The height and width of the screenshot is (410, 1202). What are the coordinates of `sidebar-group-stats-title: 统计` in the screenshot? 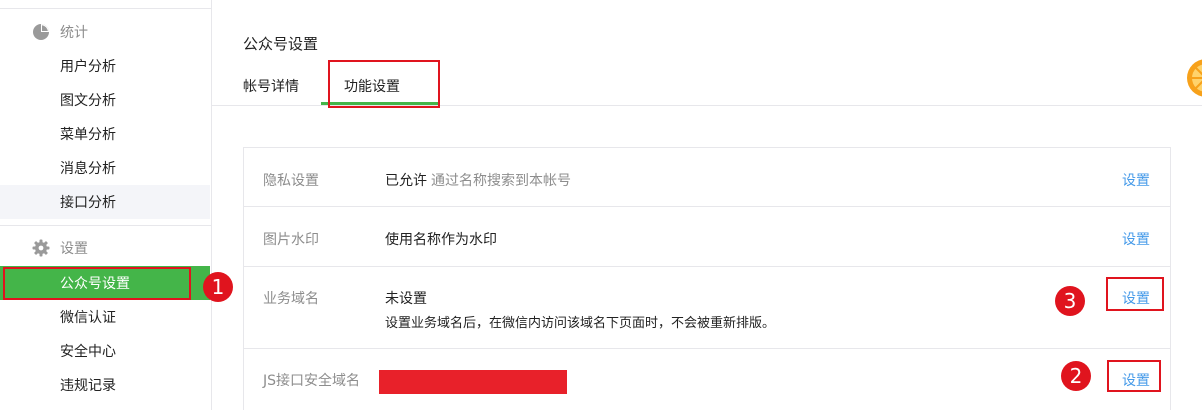 It's located at (74, 33).